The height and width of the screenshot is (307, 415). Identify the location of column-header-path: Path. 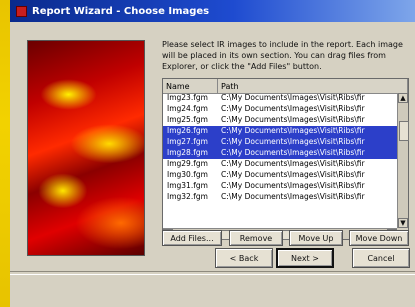
(313, 86).